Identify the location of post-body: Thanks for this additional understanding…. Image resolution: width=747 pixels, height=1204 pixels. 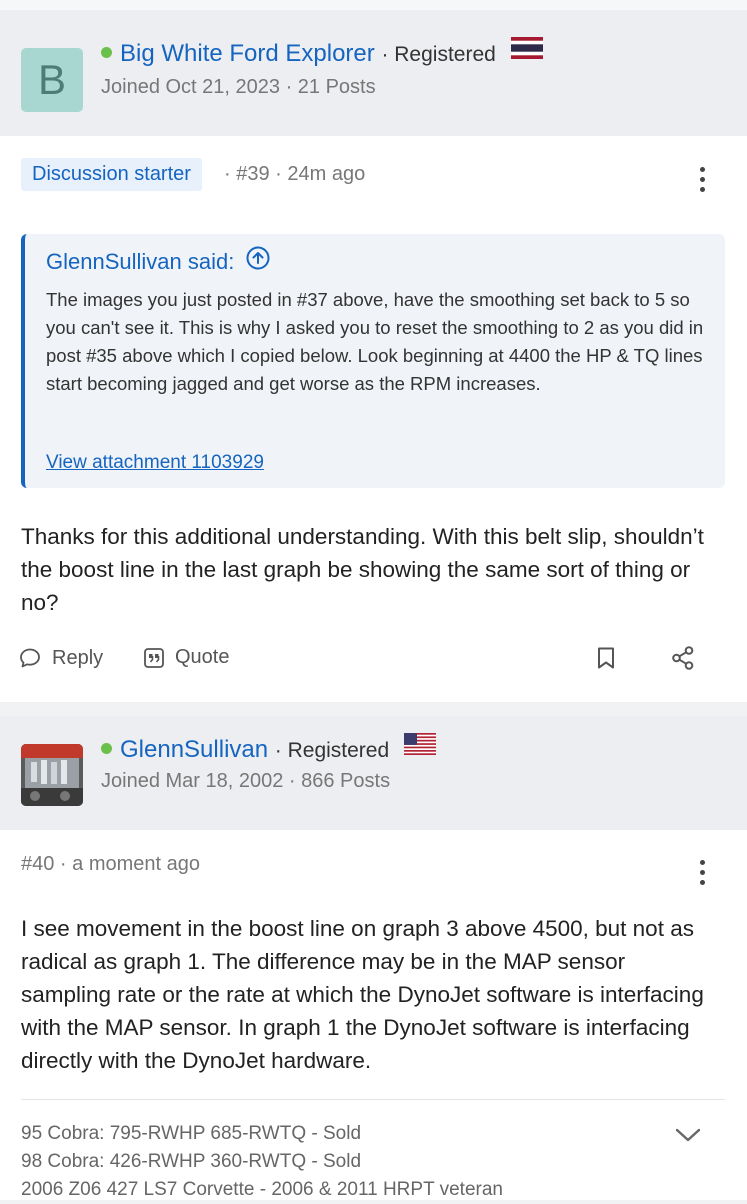
(362, 569).